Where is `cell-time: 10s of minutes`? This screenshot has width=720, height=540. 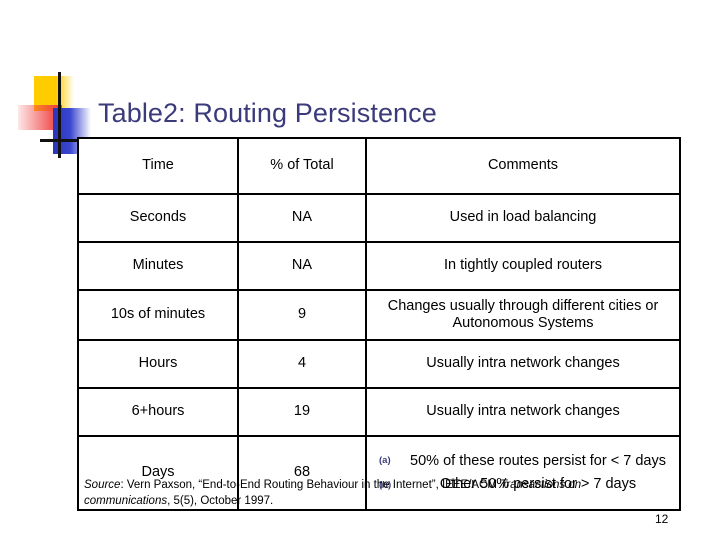
cell-time: 10s of minutes is located at coordinates (158, 315).